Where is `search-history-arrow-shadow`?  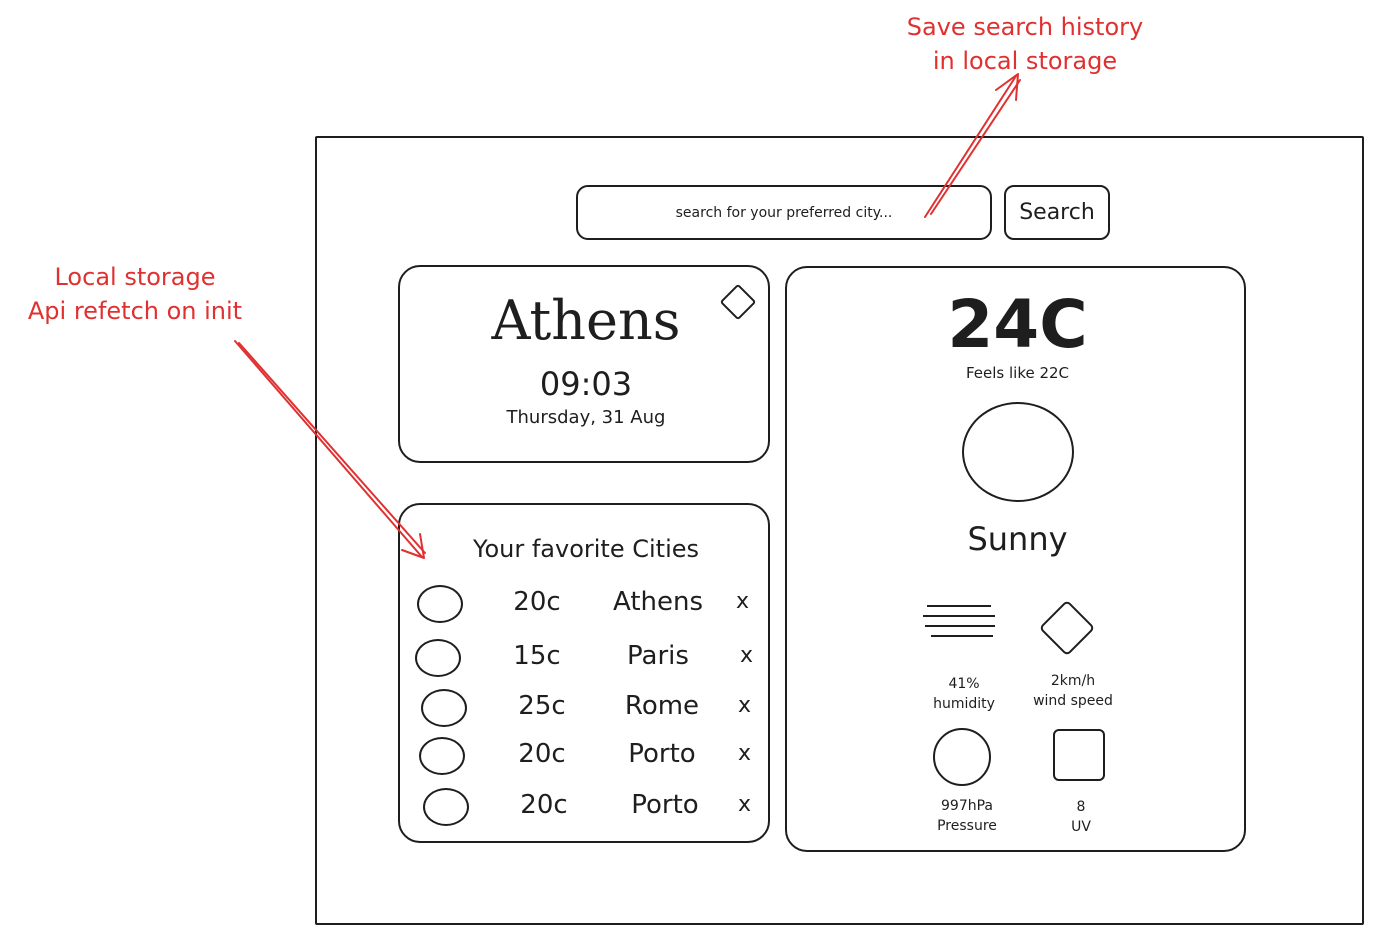 search-history-arrow-shadow is located at coordinates (975, 147).